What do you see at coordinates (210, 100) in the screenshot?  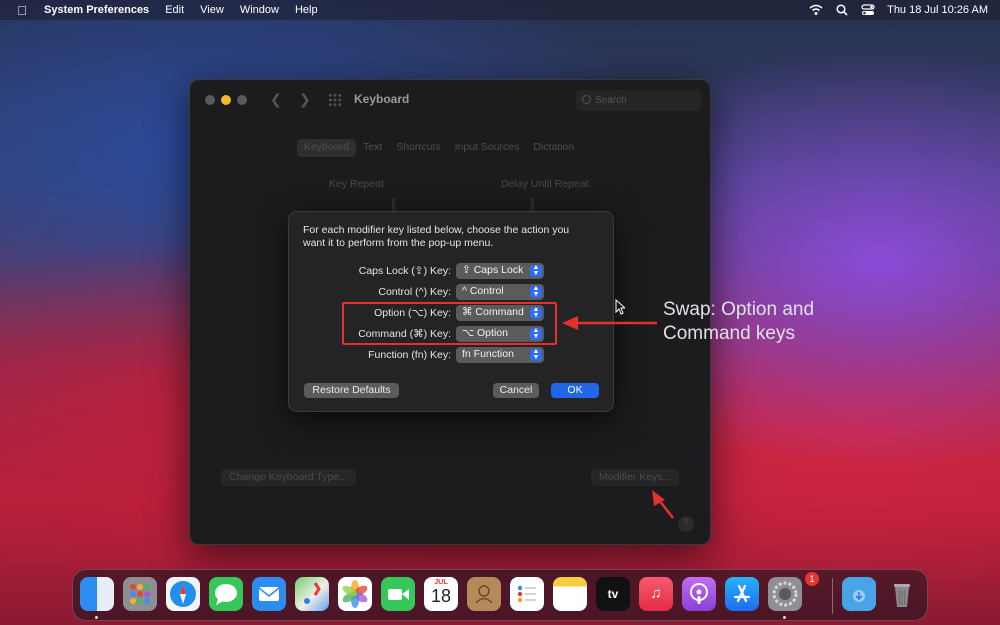 I see `close-button` at bounding box center [210, 100].